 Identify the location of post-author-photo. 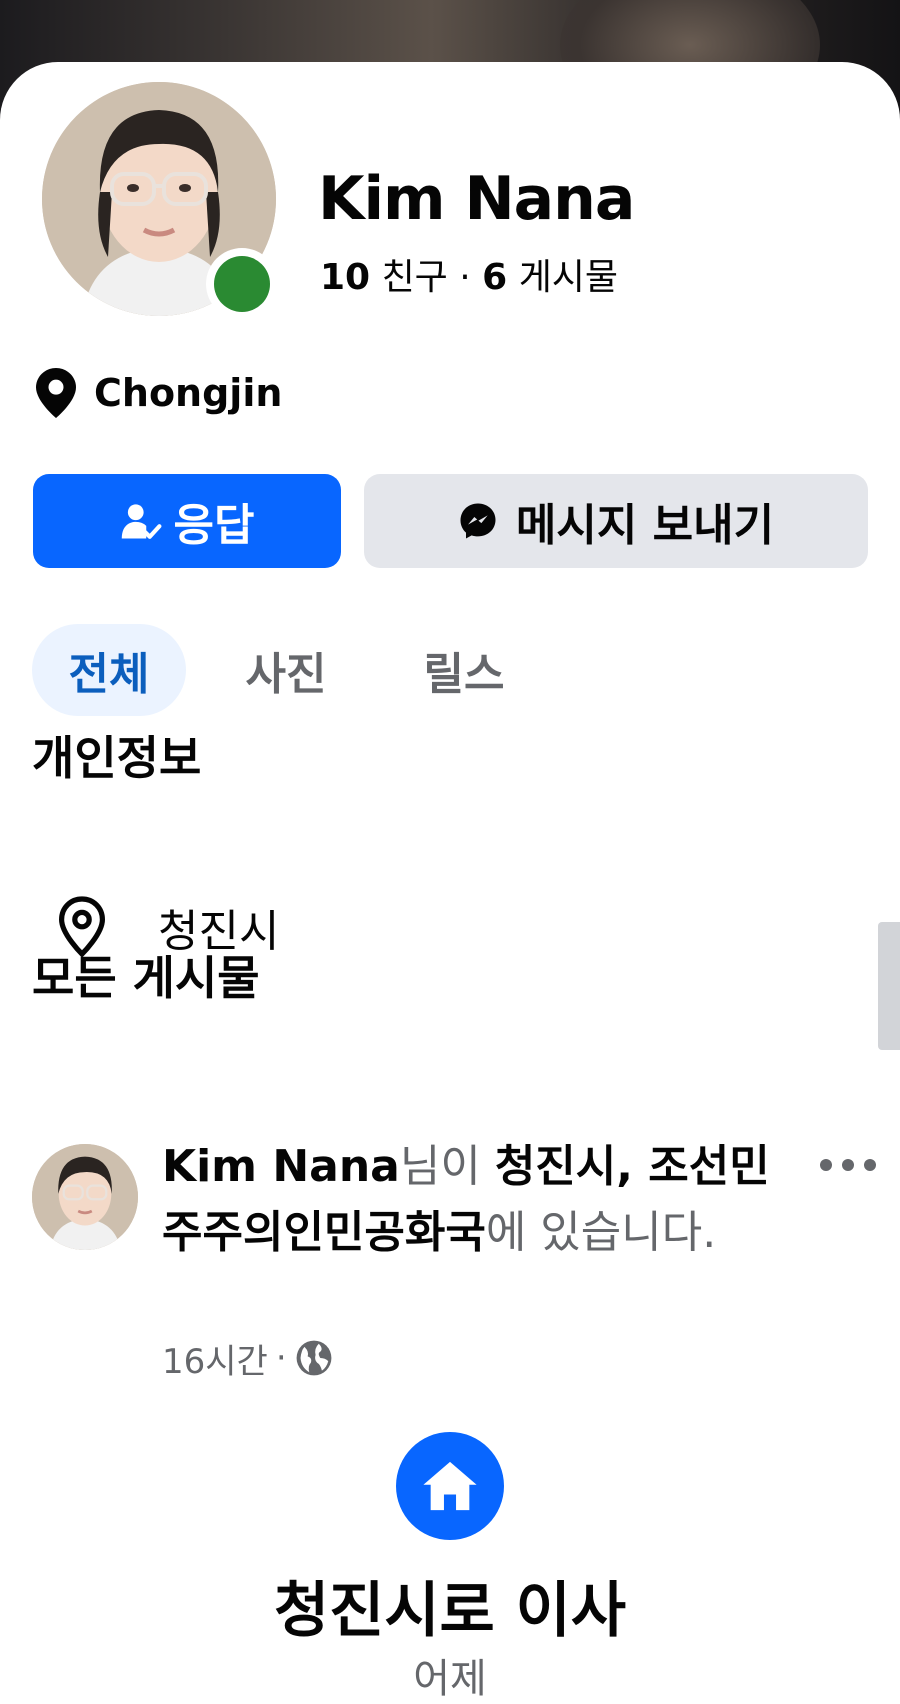
(85, 1197).